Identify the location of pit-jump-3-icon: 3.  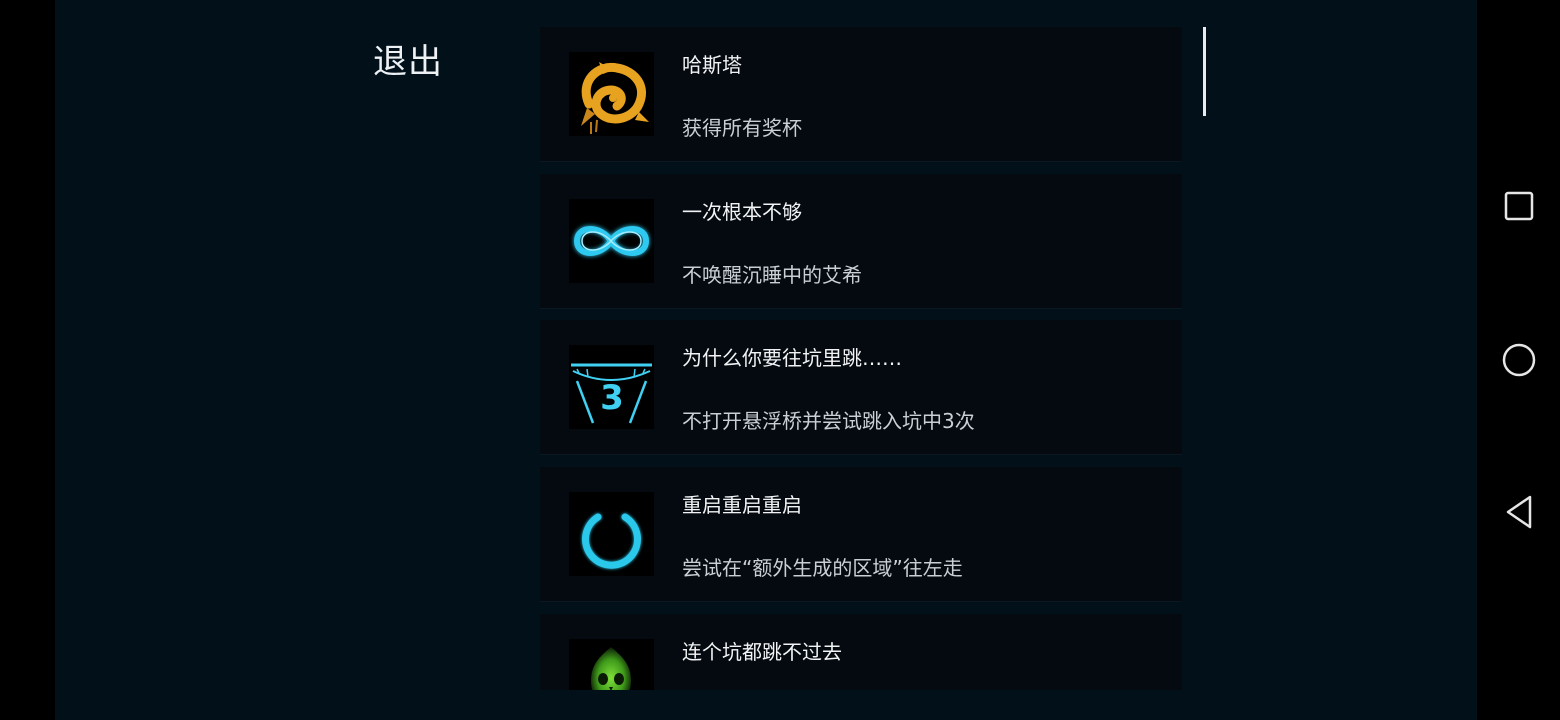
(611, 387).